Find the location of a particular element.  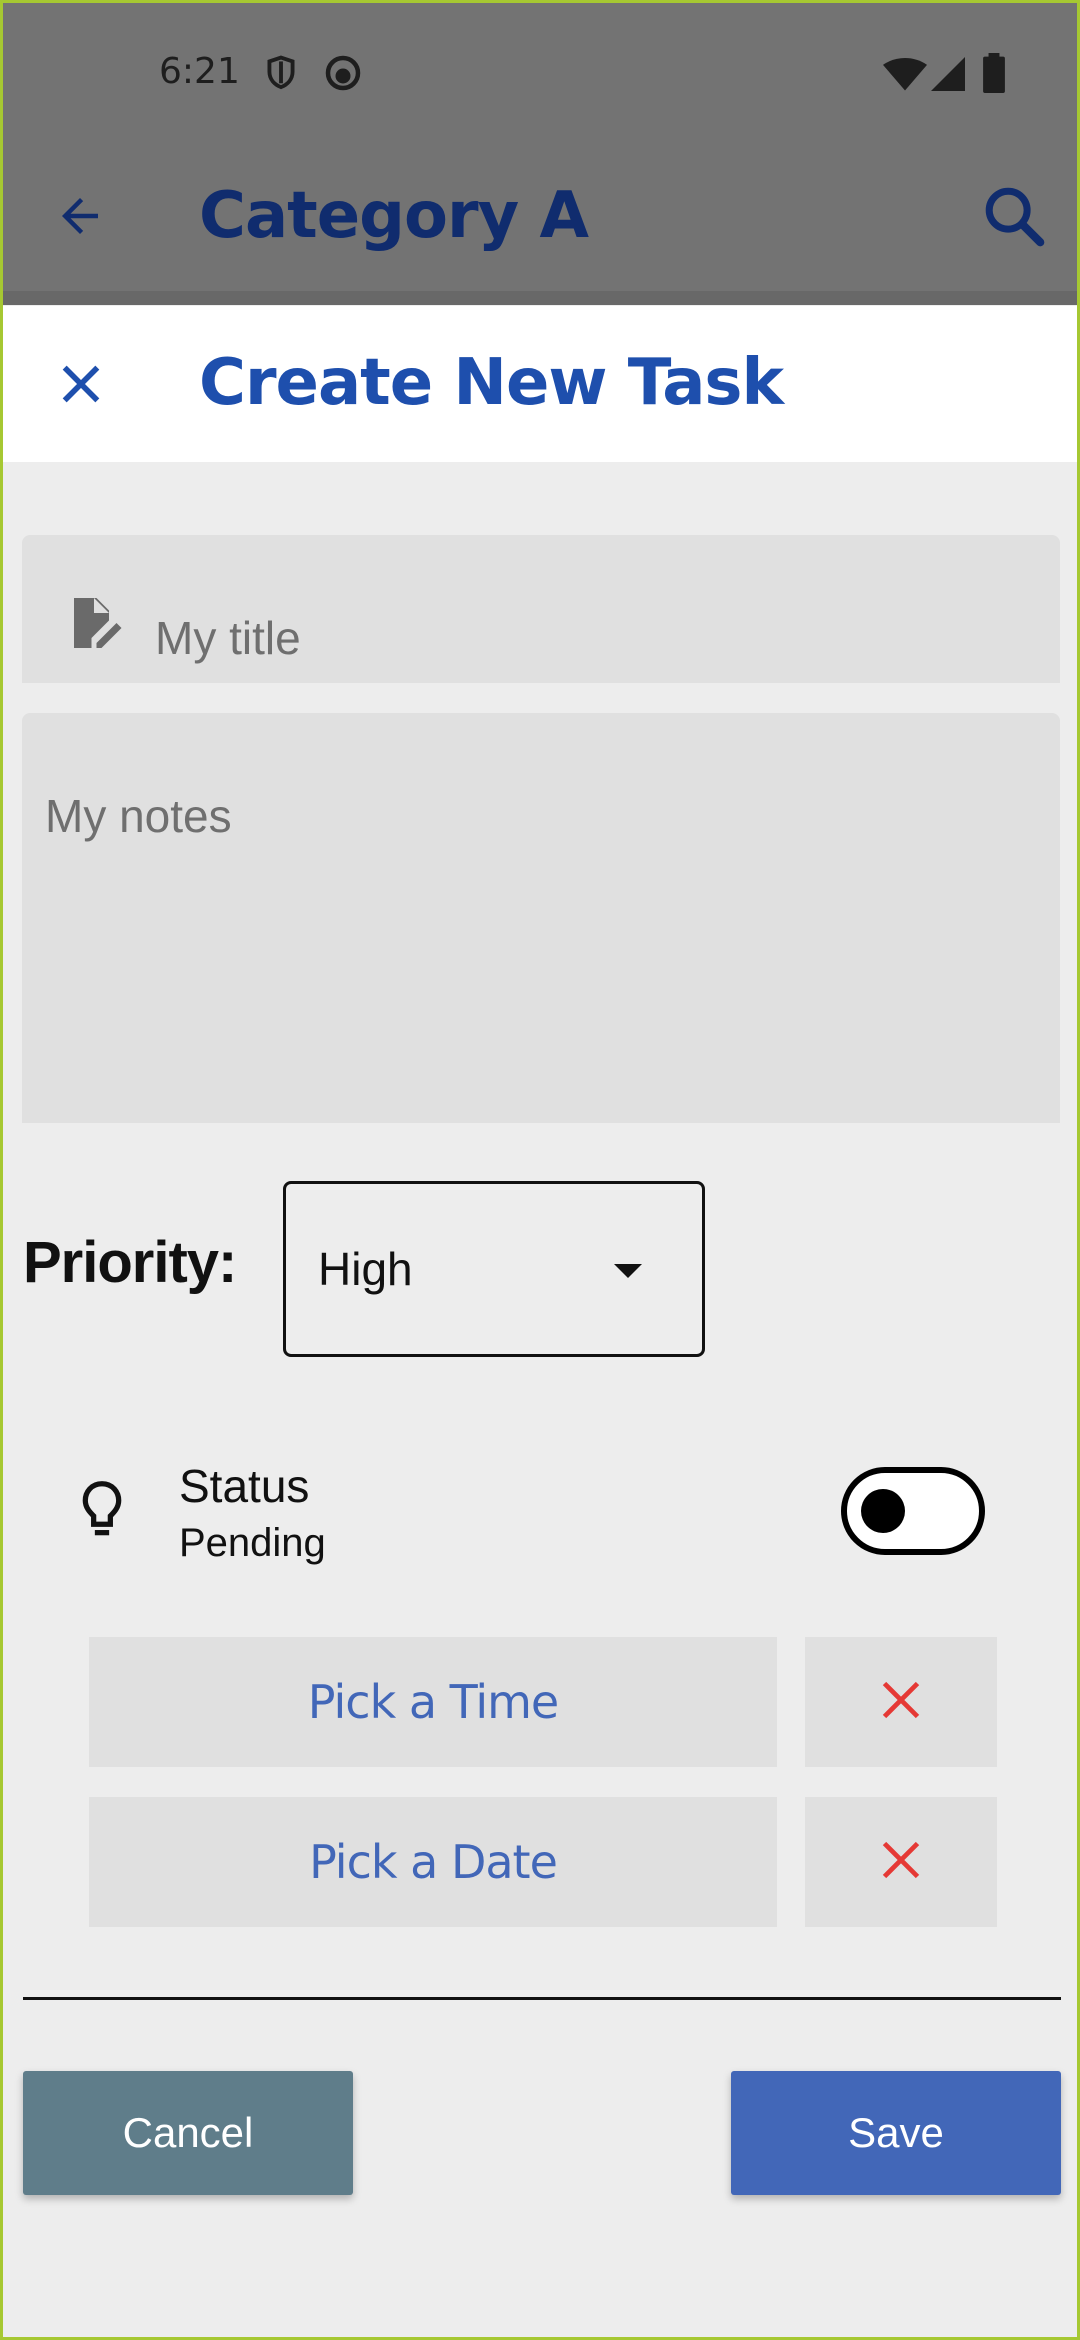

battery-icon is located at coordinates (994, 75).